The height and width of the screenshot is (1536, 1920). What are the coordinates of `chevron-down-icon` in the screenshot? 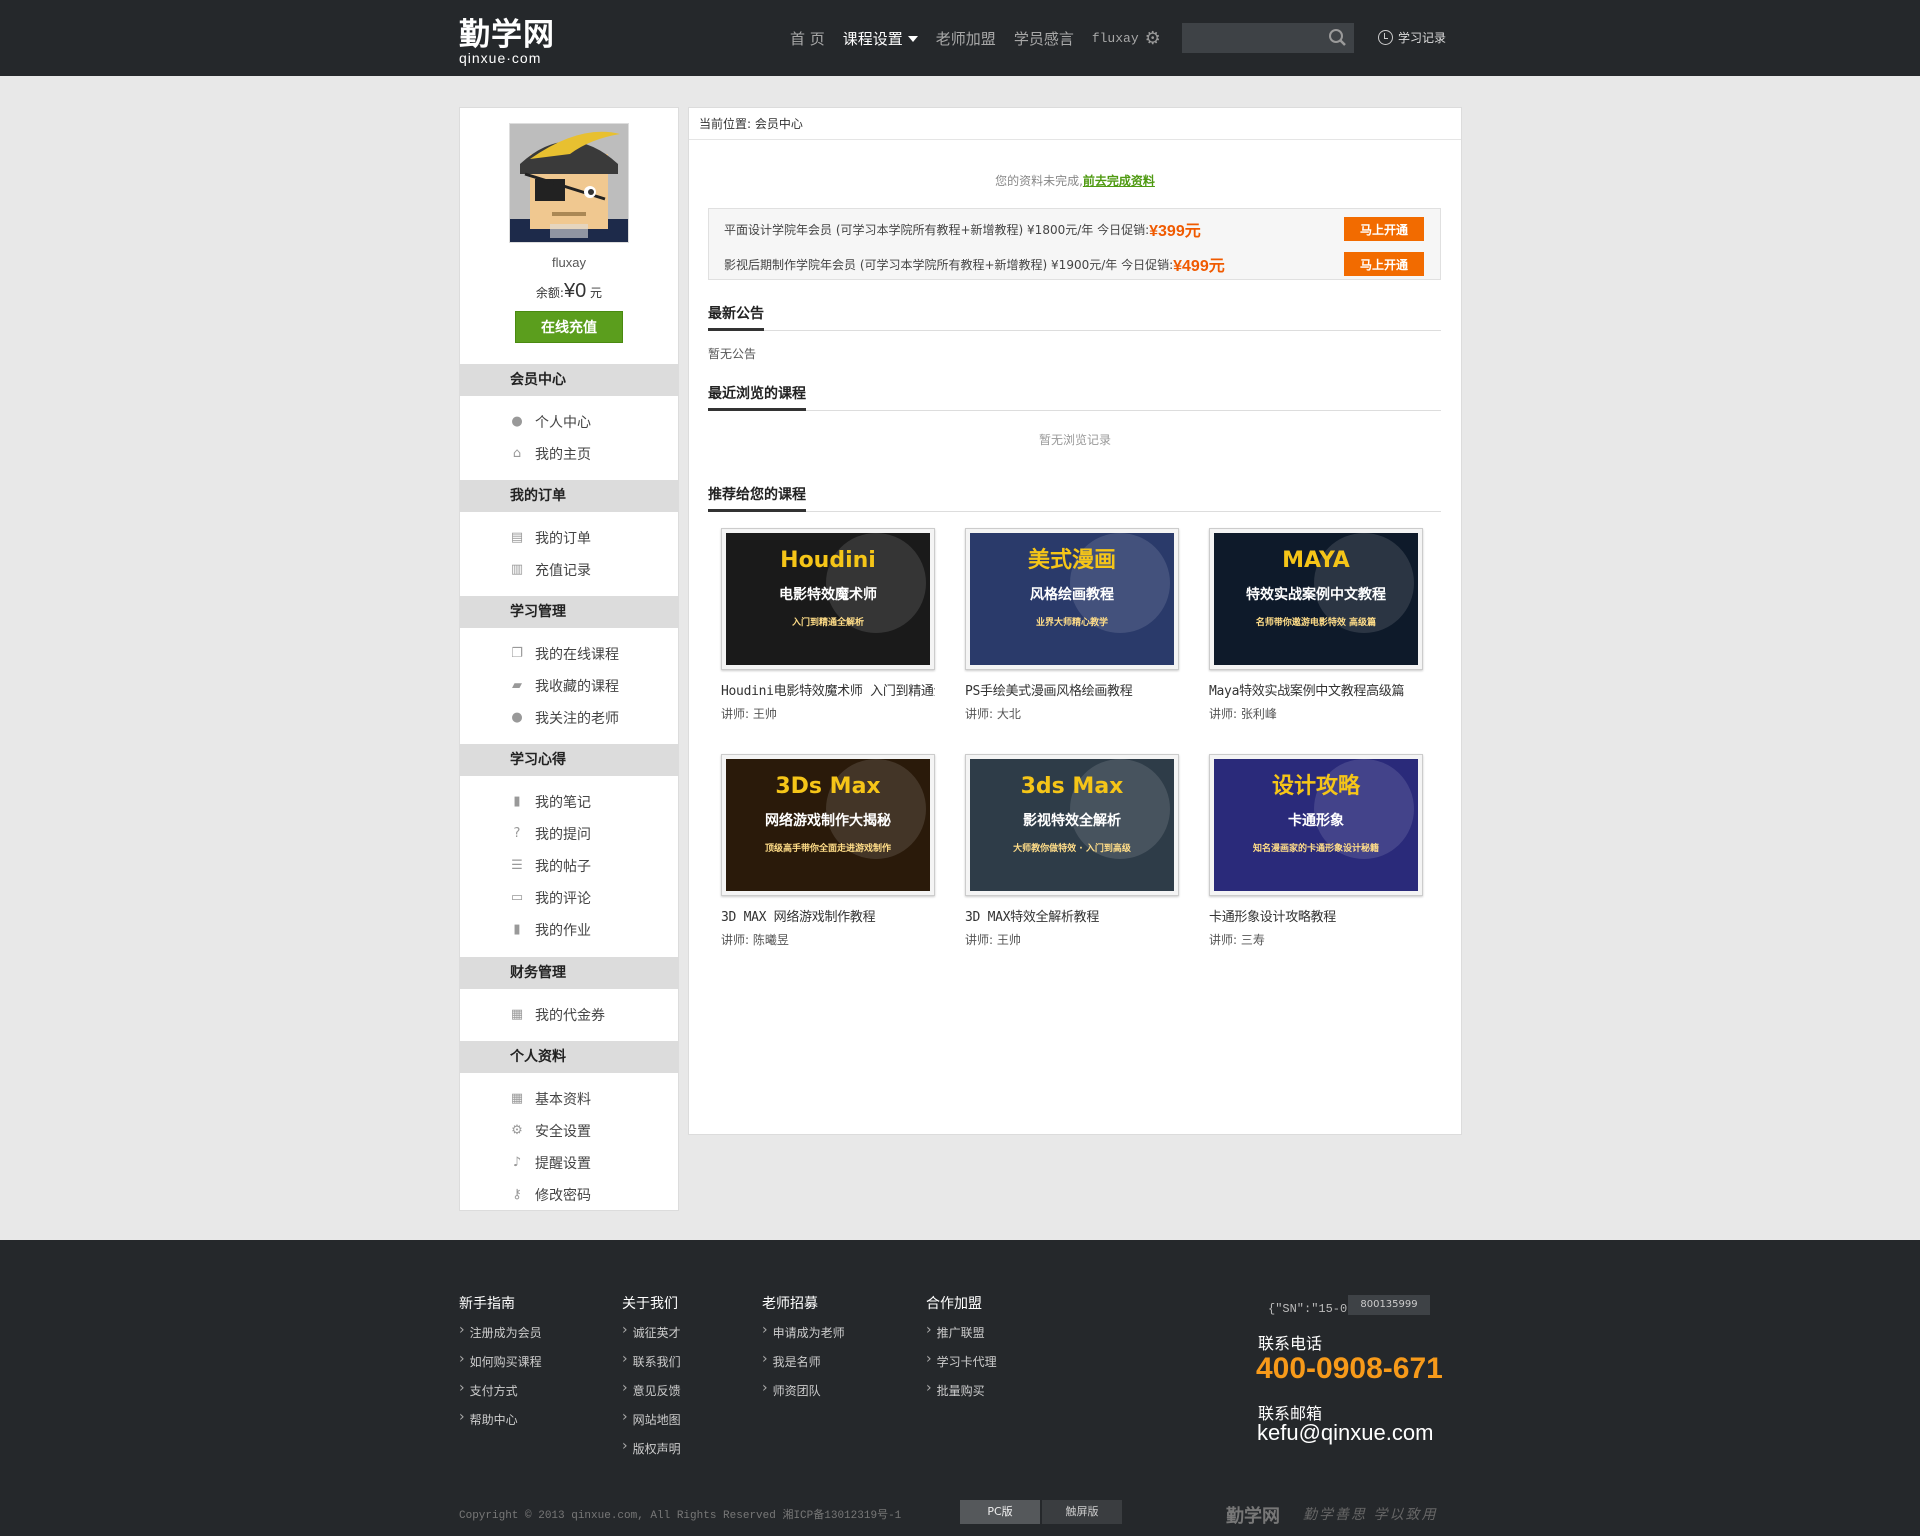 It's located at (912, 39).